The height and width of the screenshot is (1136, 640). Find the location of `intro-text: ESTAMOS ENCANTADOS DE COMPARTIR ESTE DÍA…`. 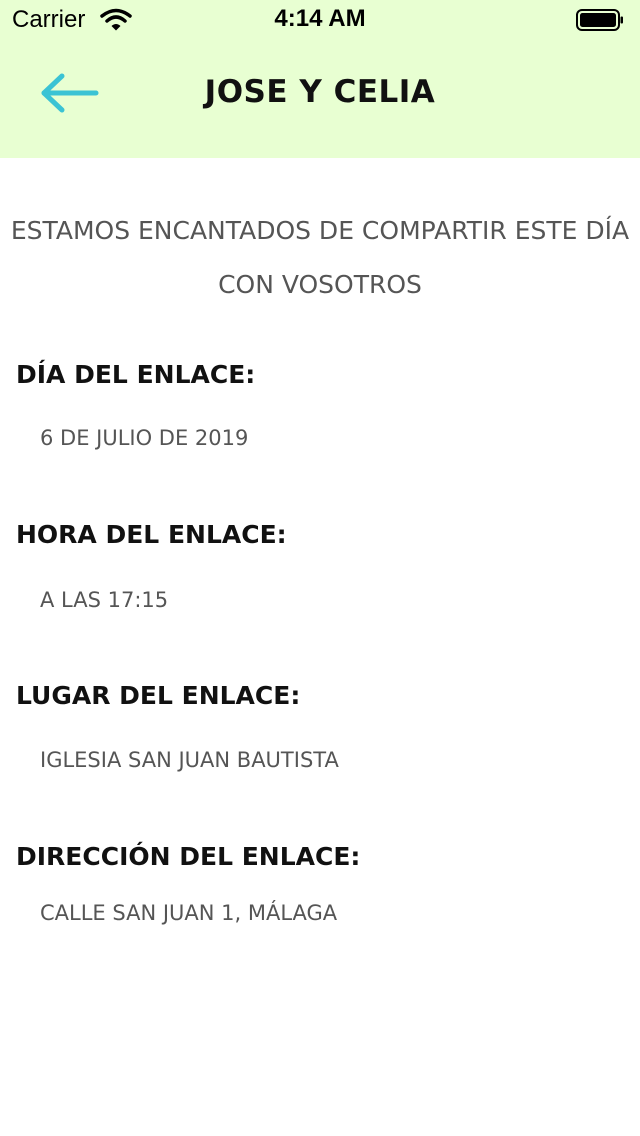

intro-text: ESTAMOS ENCANTADOS DE COMPARTIR ESTE DÍA… is located at coordinates (320, 257).